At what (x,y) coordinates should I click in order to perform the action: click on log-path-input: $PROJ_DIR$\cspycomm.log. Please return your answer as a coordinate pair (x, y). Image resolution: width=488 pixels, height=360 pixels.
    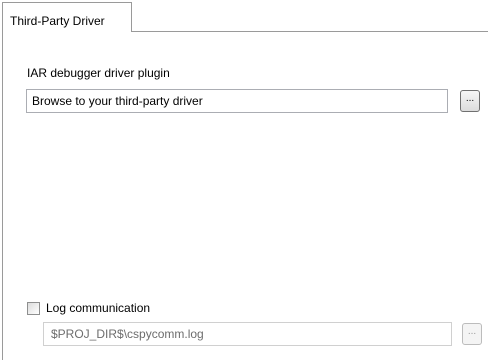
    Looking at the image, I should click on (247, 334).